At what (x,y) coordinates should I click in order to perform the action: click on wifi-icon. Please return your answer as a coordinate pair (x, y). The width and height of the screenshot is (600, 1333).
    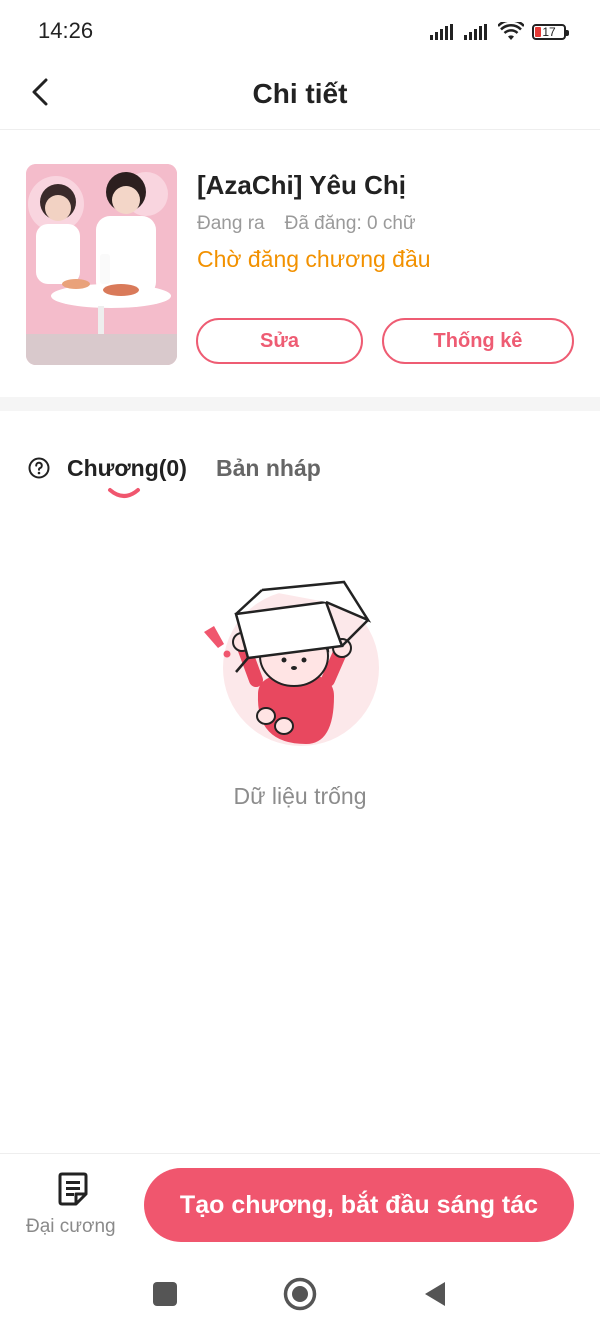
    Looking at the image, I should click on (511, 31).